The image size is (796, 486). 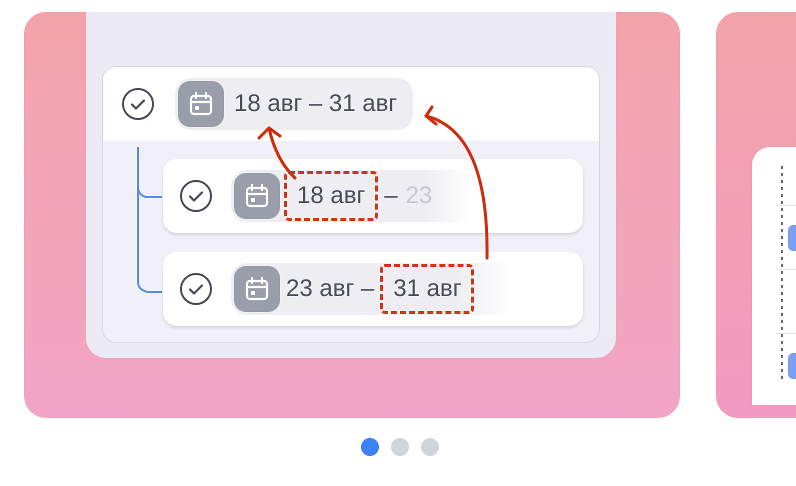 I want to click on curved-arrow, so click(x=277, y=153).